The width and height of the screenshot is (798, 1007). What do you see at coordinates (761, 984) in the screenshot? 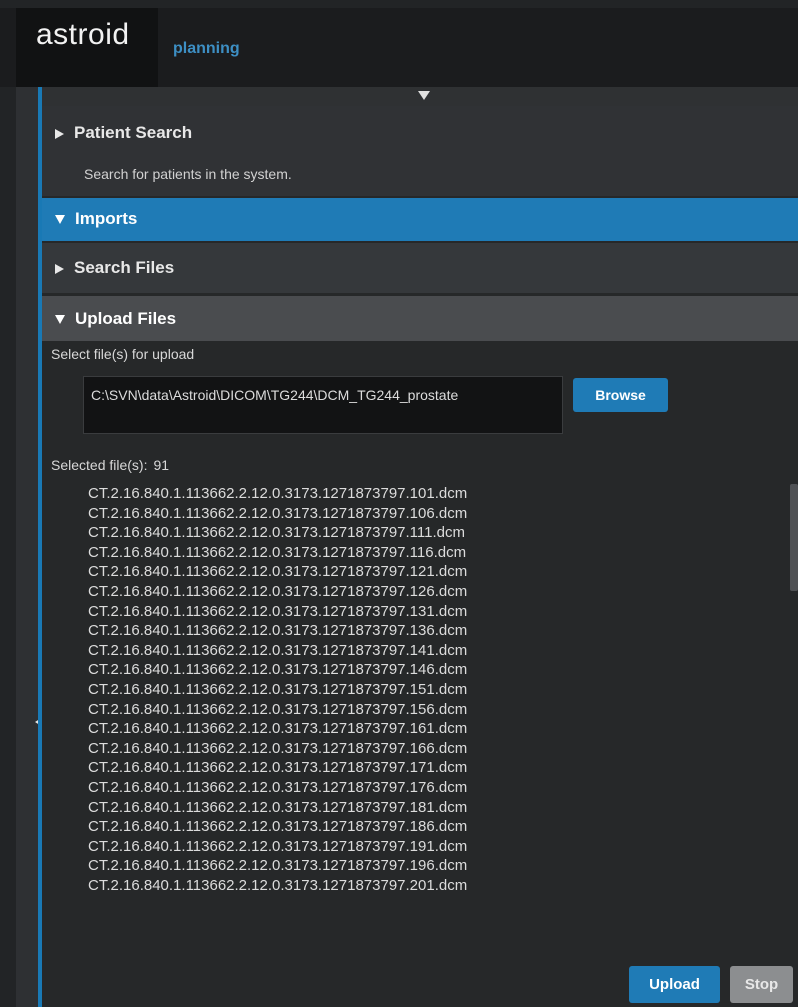
I see `stop-button: Stop` at bounding box center [761, 984].